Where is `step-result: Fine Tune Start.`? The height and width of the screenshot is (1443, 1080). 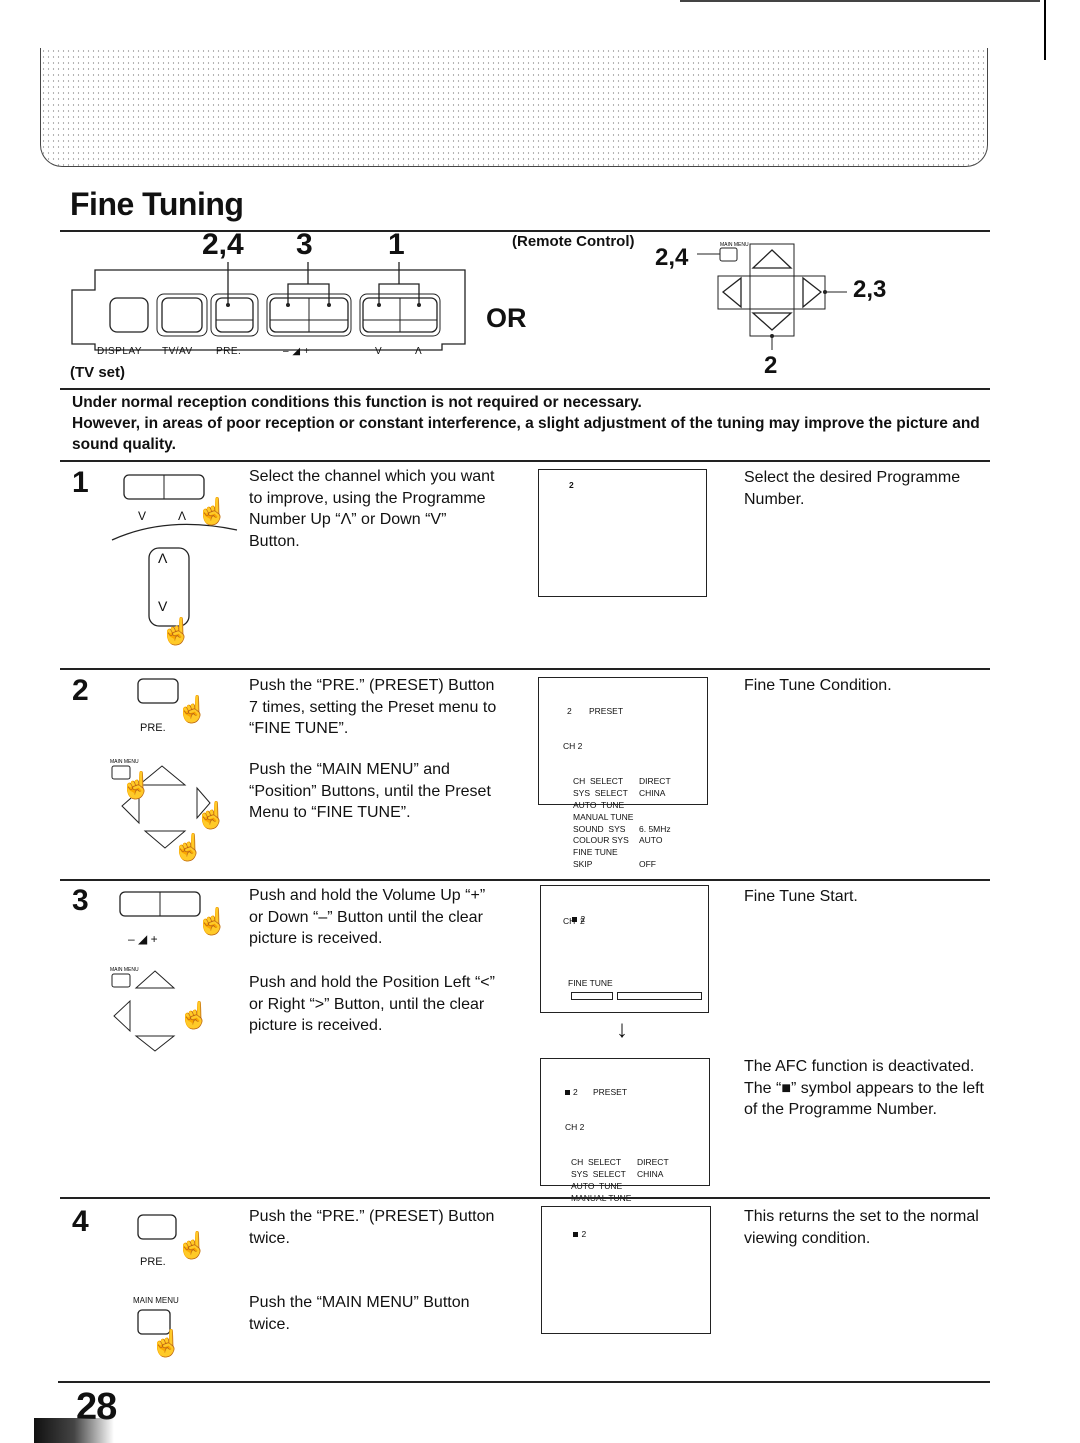
step-result: Fine Tune Start. is located at coordinates (801, 896).